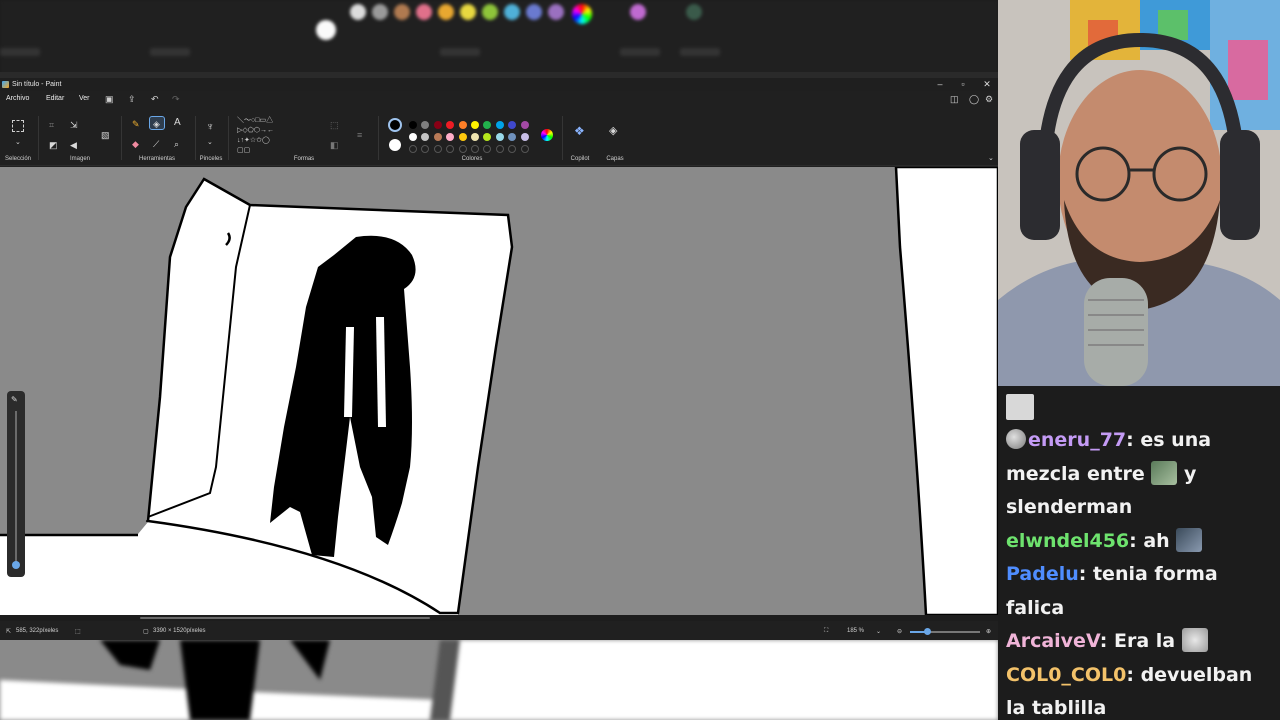  I want to click on shape-fill-icon: ◧, so click(334, 145).